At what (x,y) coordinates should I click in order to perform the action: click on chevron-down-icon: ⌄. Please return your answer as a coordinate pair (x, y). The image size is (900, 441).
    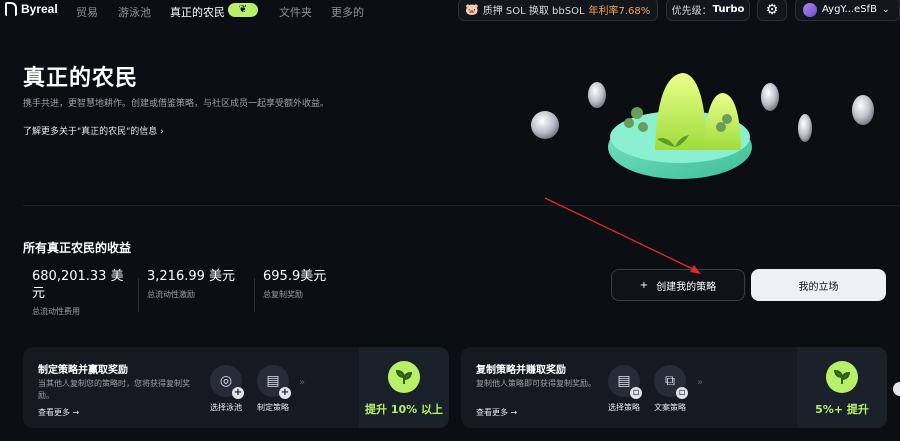
    Looking at the image, I should click on (885, 9).